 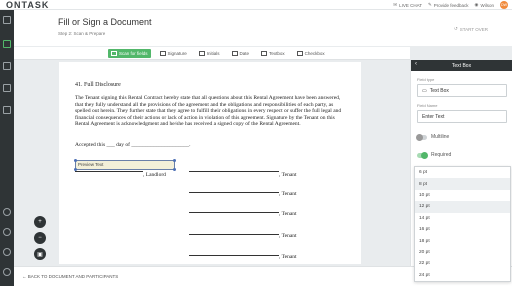 I want to click on multiline-toggle, so click(x=421, y=137).